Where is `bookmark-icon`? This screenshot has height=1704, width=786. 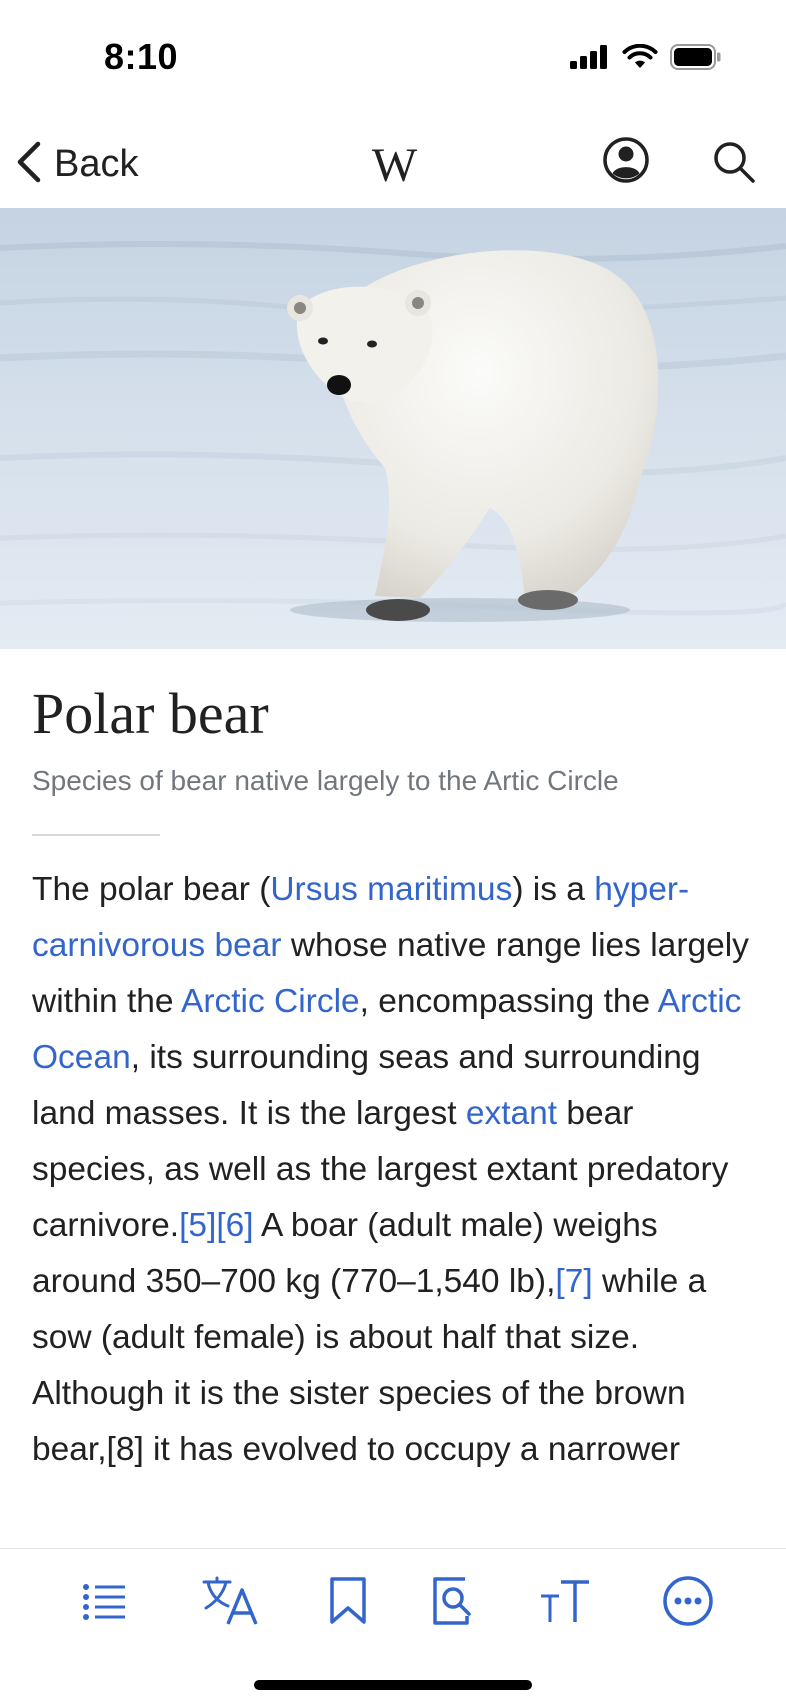
bookmark-icon is located at coordinates (348, 1600).